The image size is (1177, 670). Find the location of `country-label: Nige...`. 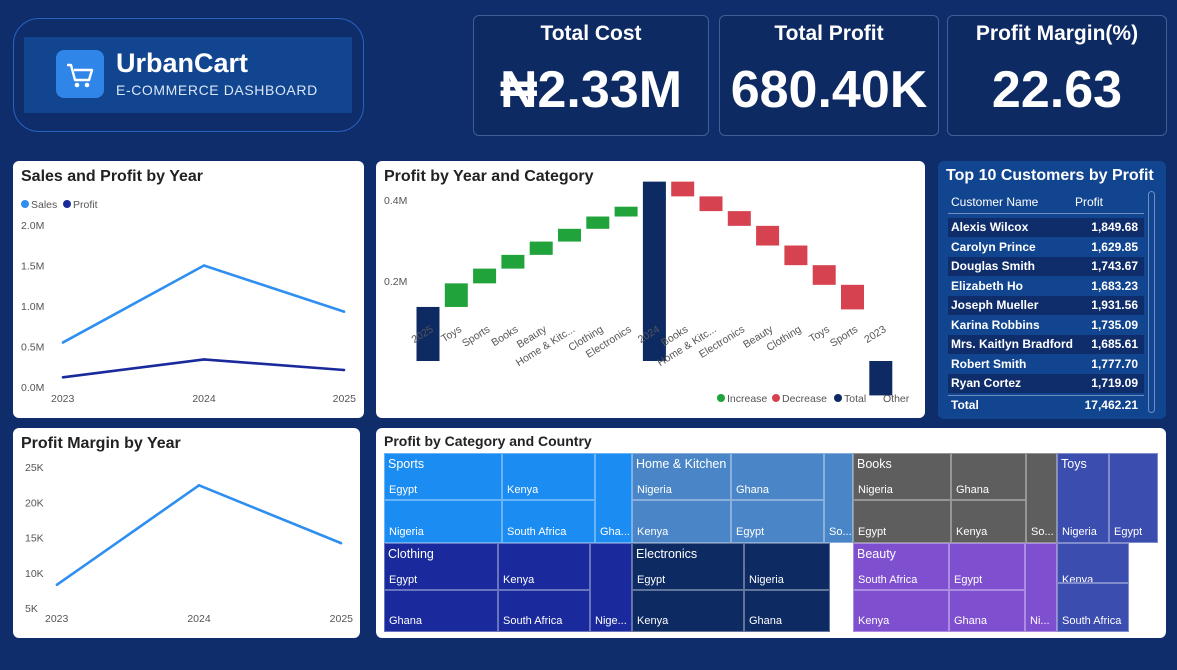

country-label: Nige... is located at coordinates (611, 621).